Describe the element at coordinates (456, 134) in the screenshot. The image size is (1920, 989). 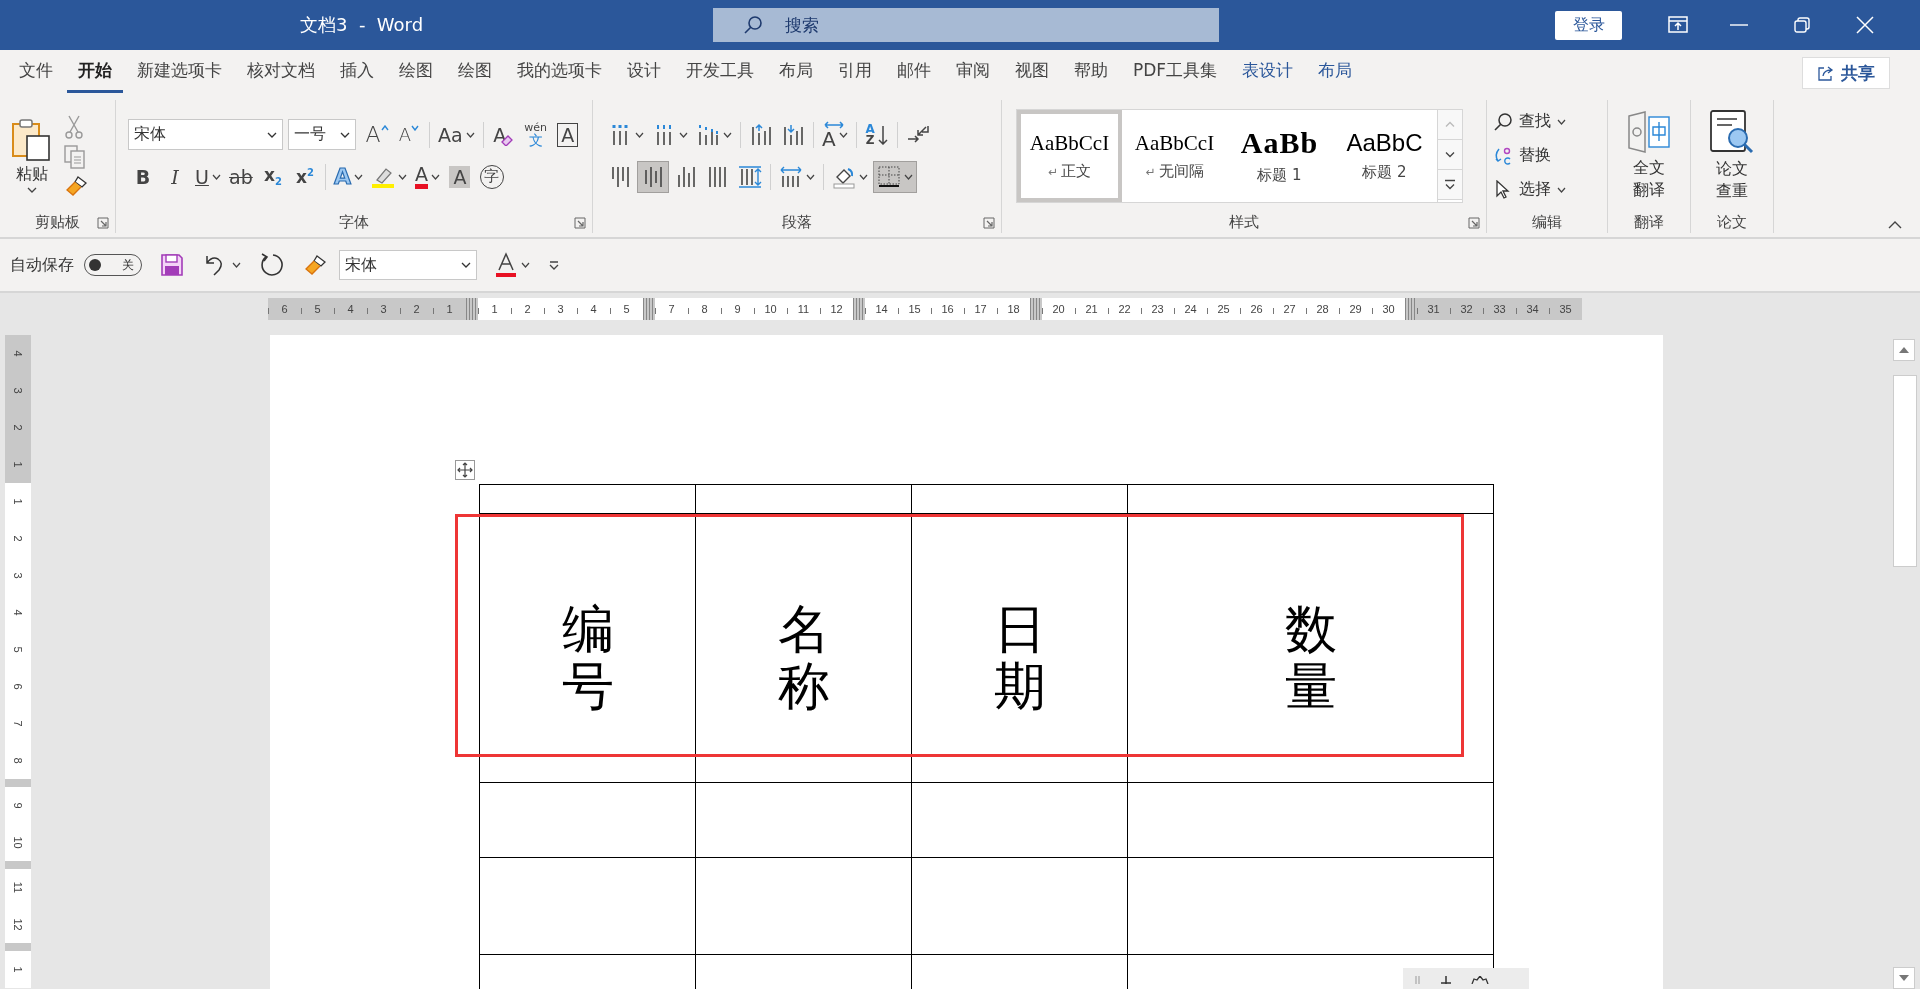
I see `change-case-button: Aa` at that location.